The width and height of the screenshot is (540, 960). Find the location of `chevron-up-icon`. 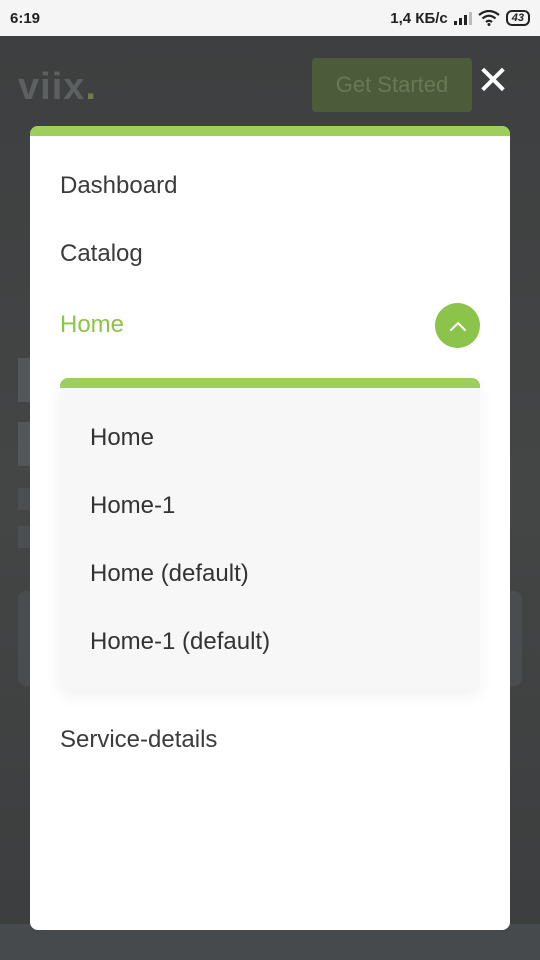

chevron-up-icon is located at coordinates (457, 326).